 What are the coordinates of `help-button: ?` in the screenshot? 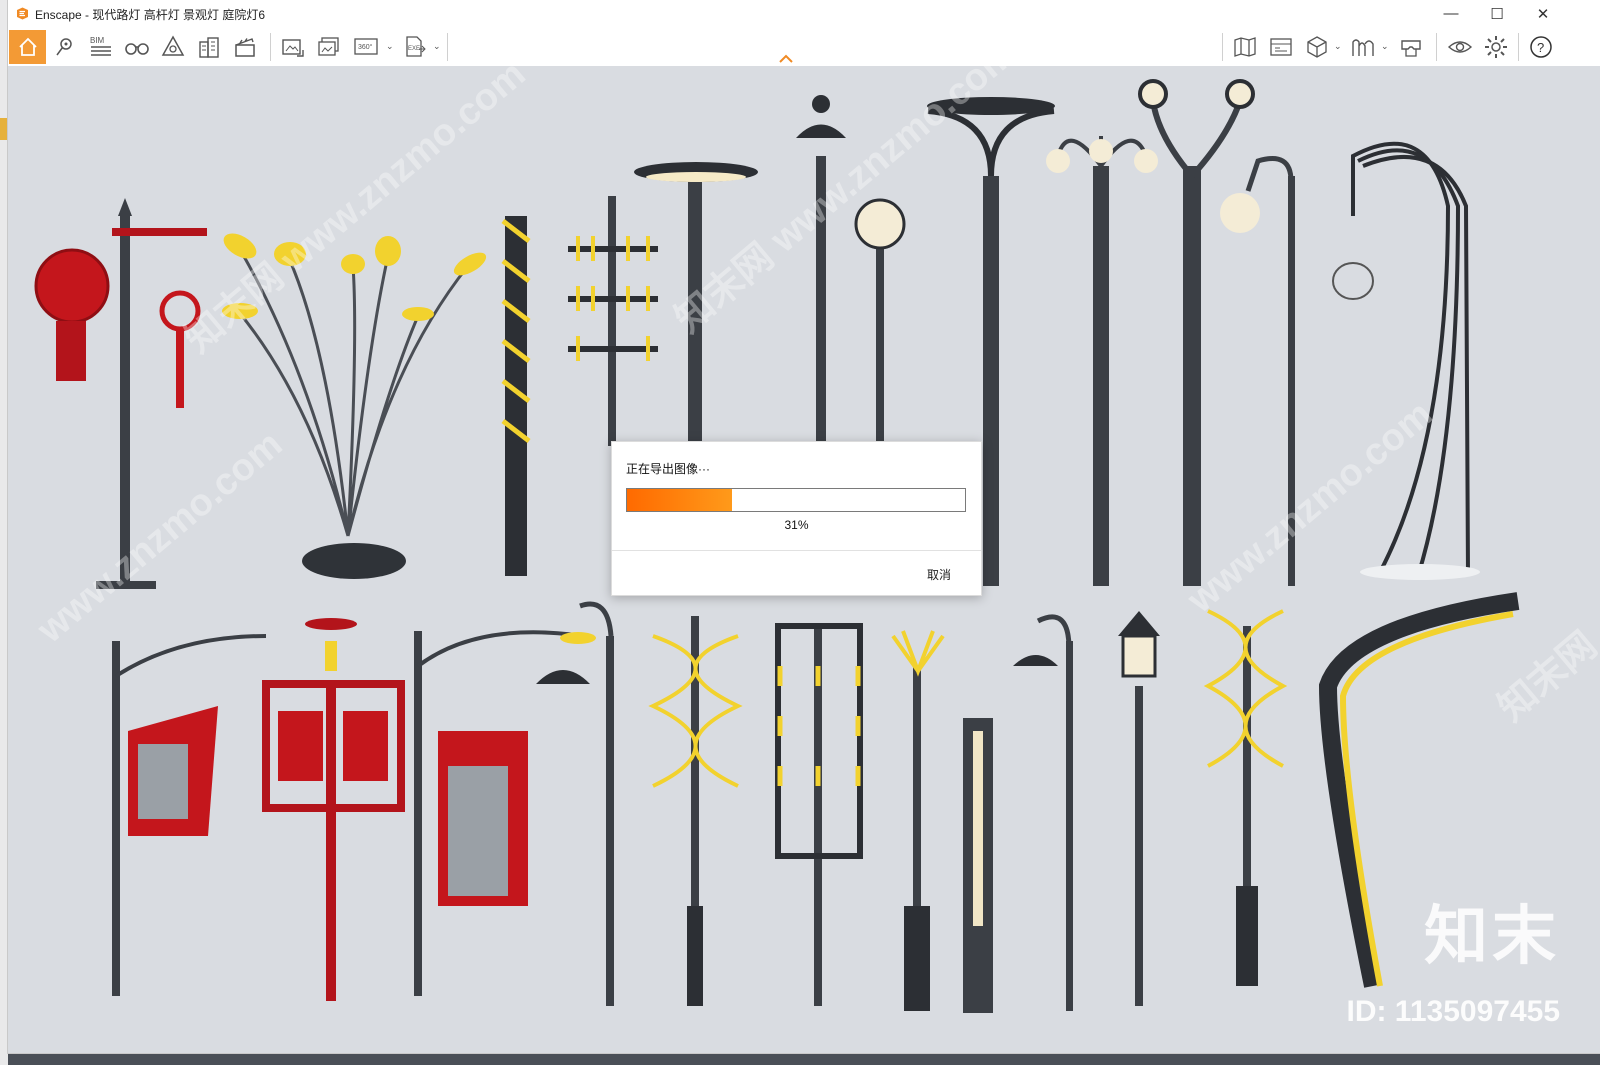 It's located at (1541, 47).